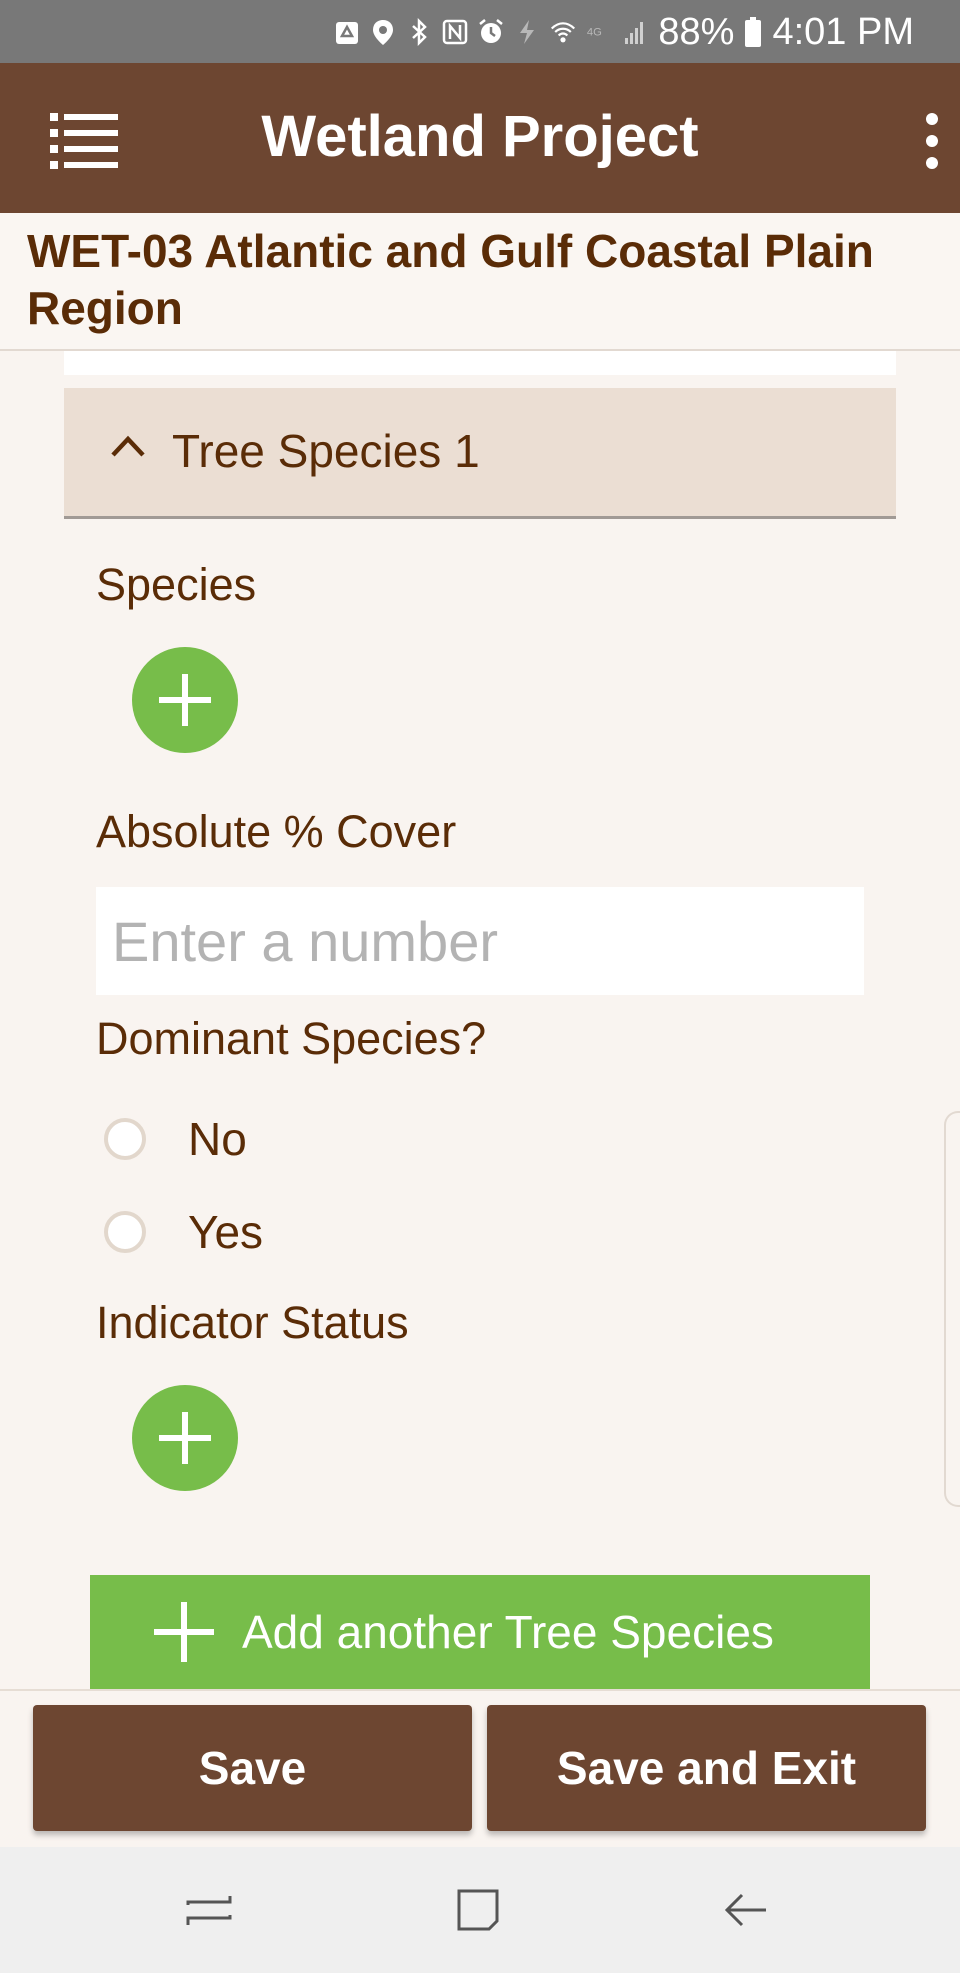  What do you see at coordinates (125, 1232) in the screenshot?
I see `radio-yes` at bounding box center [125, 1232].